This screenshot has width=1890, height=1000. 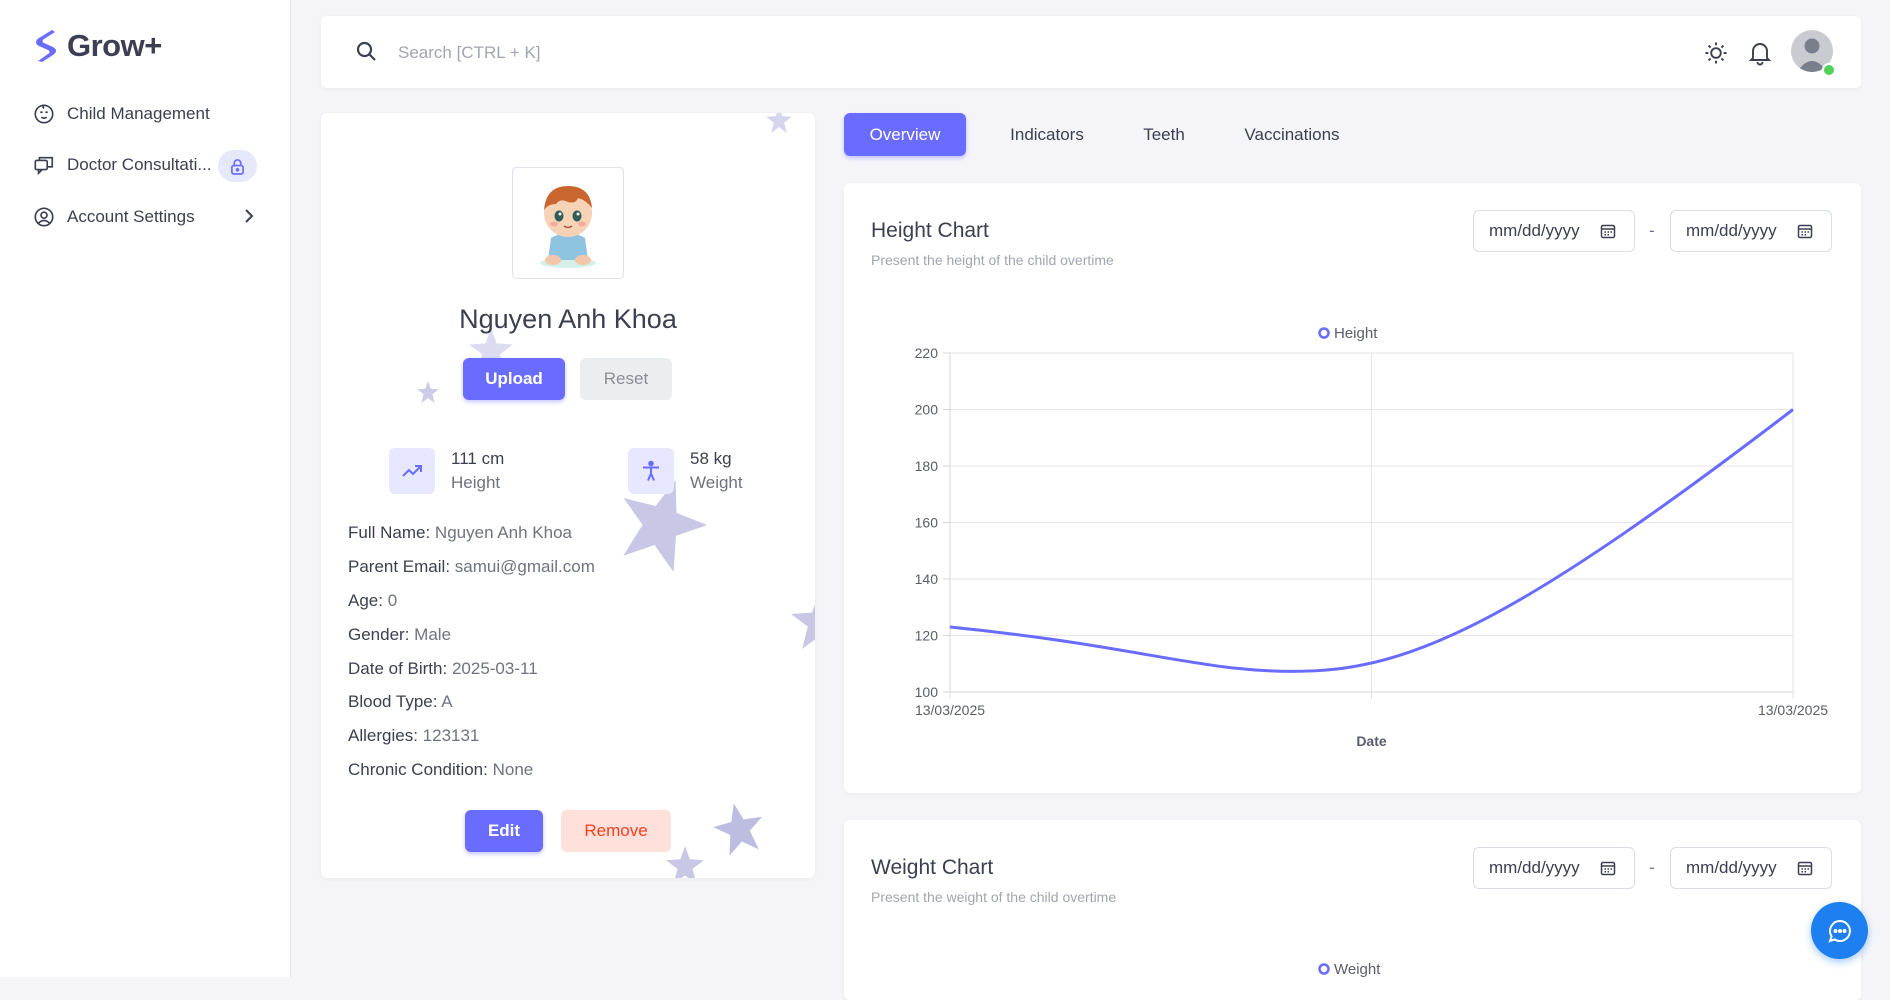 What do you see at coordinates (927, 410) in the screenshot?
I see `y-tick-label: 200` at bounding box center [927, 410].